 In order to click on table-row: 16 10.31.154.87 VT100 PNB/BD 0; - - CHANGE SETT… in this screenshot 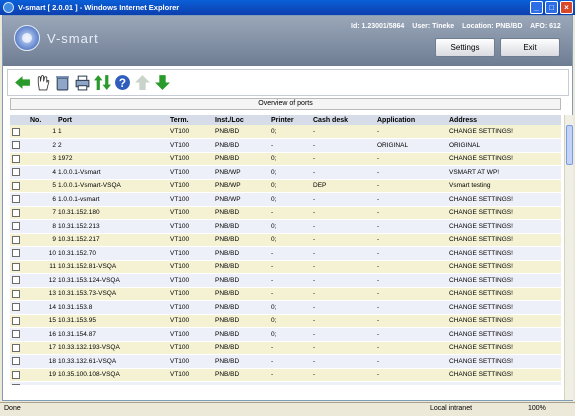, I will do `click(285, 334)`.